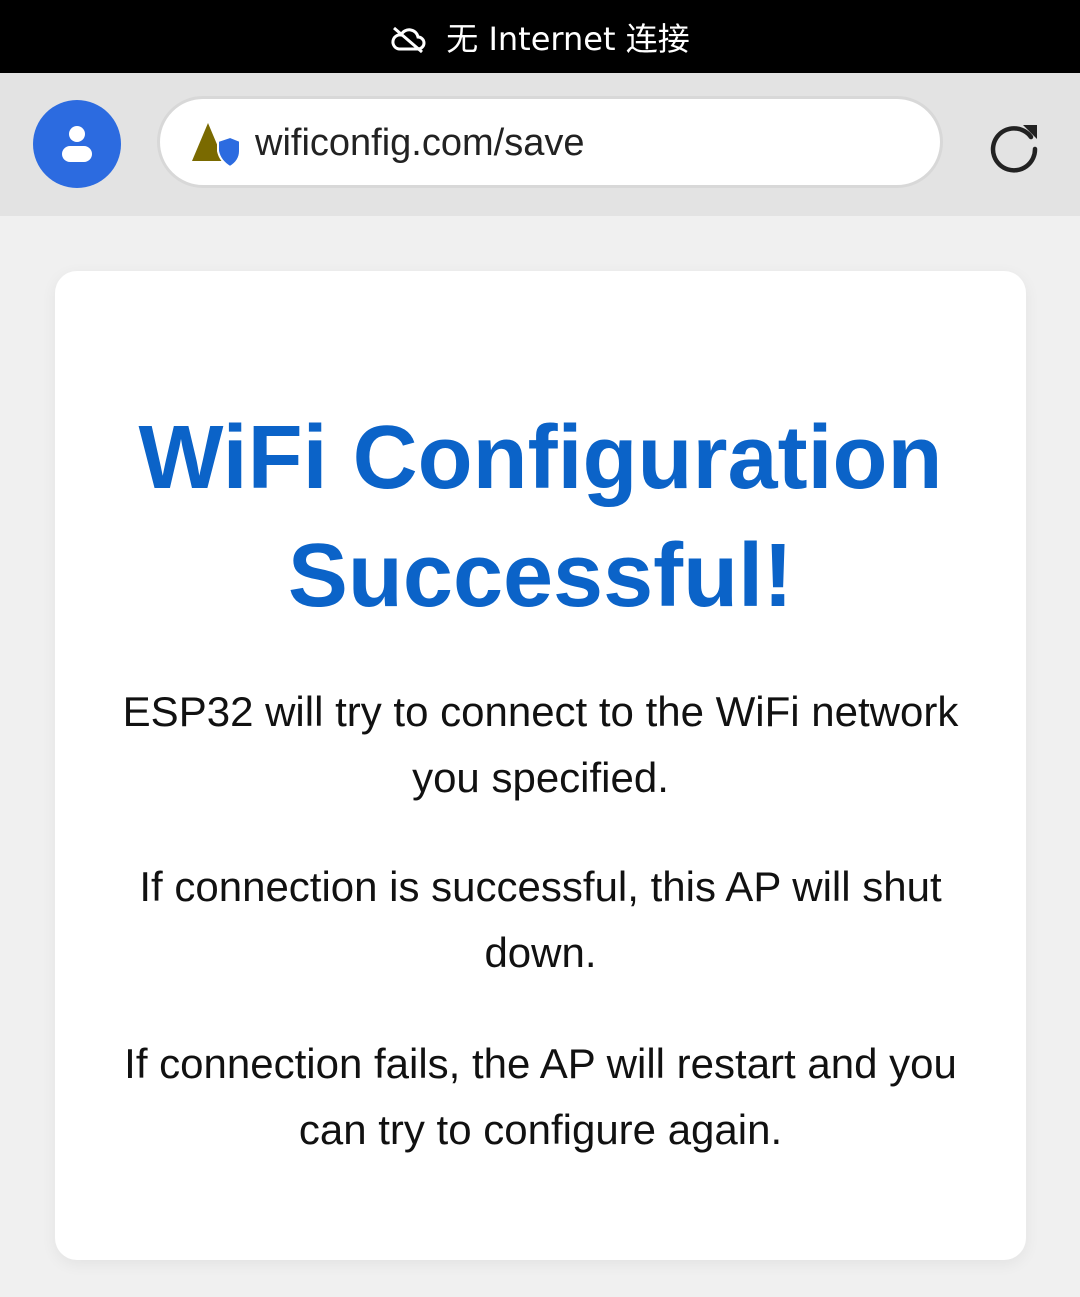 The image size is (1080, 1297). Describe the element at coordinates (540, 517) in the screenshot. I see `page-title: WiFi Configuration Successful!` at that location.